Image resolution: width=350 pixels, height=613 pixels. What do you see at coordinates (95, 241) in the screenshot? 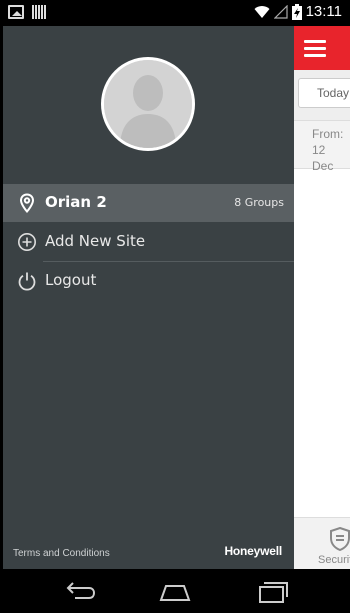
I see `add-new-site-label: Add New Site` at bounding box center [95, 241].